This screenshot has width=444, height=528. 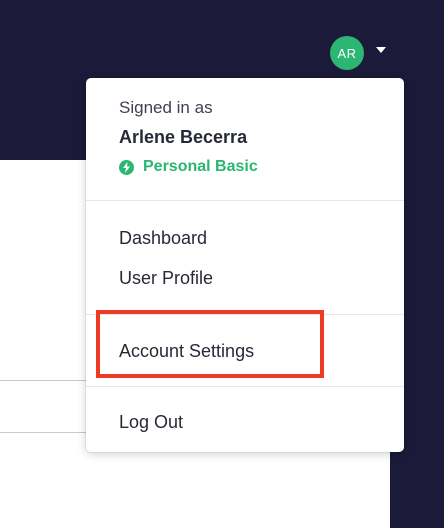 I want to click on chevron-down-icon, so click(x=381, y=50).